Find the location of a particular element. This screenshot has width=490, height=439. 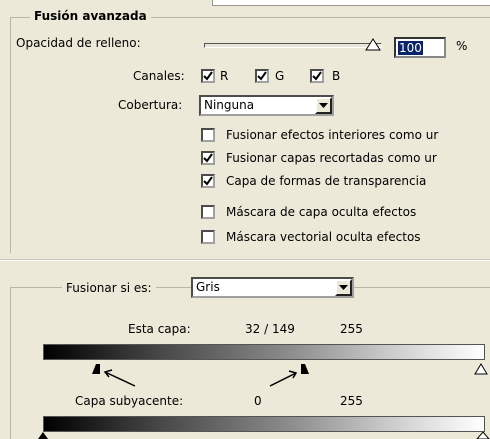

transparency-shapes-checkbox is located at coordinates (208, 181).